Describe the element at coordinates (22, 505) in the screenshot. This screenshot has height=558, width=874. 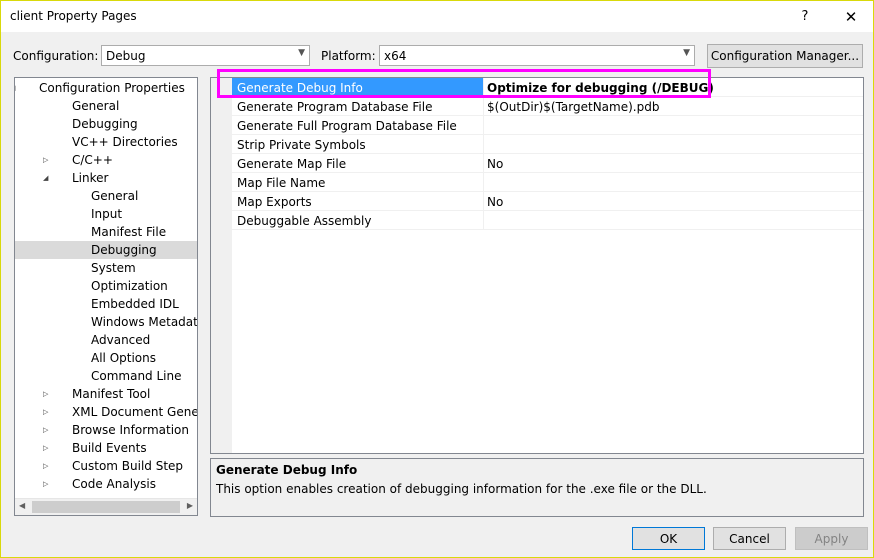
I see `scroll-left-icon: ◀` at that location.